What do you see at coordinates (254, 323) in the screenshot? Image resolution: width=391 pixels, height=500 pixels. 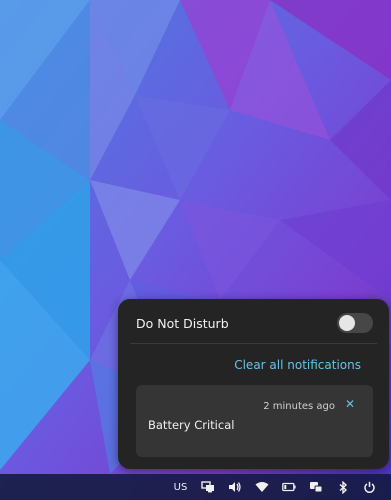 I see `do-not-disturb-row: Do Not Disturb` at bounding box center [254, 323].